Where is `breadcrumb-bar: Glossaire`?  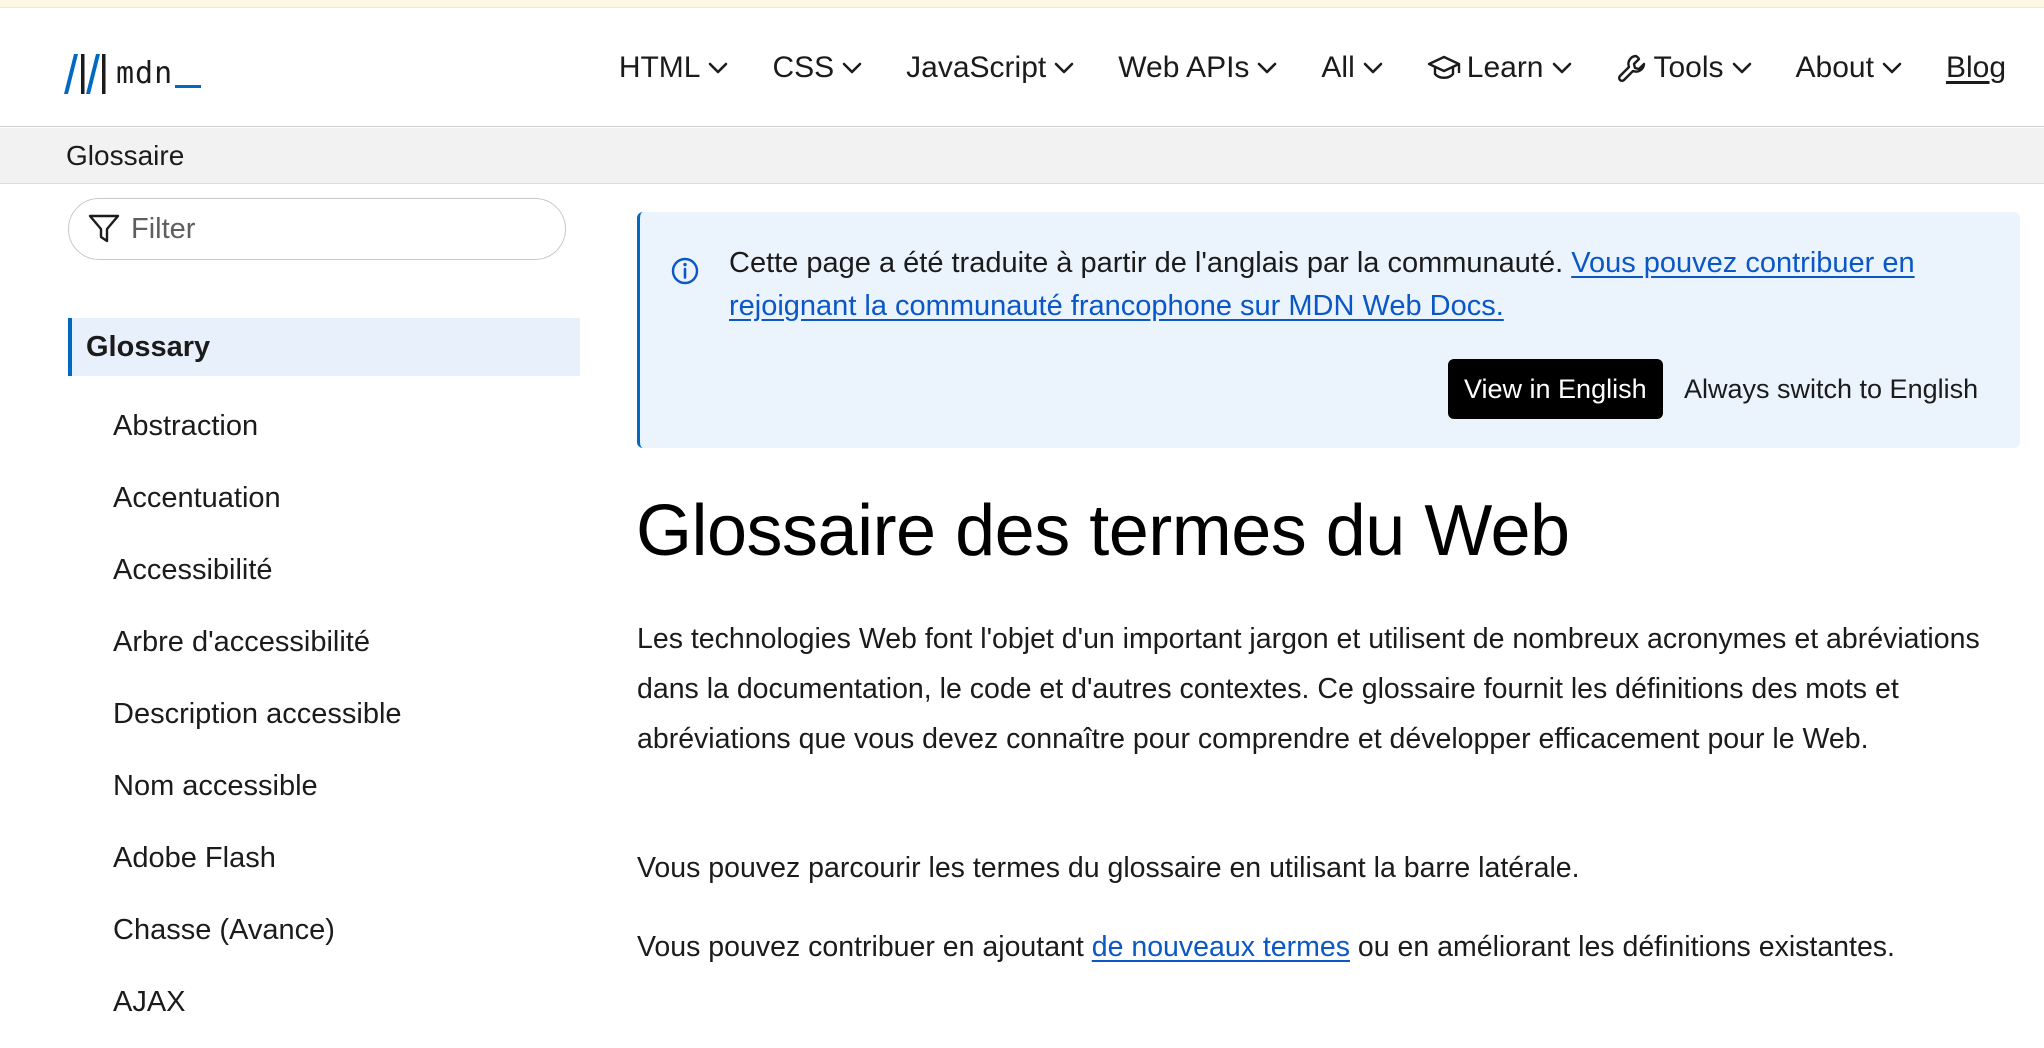 breadcrumb-bar: Glossaire is located at coordinates (1022, 156).